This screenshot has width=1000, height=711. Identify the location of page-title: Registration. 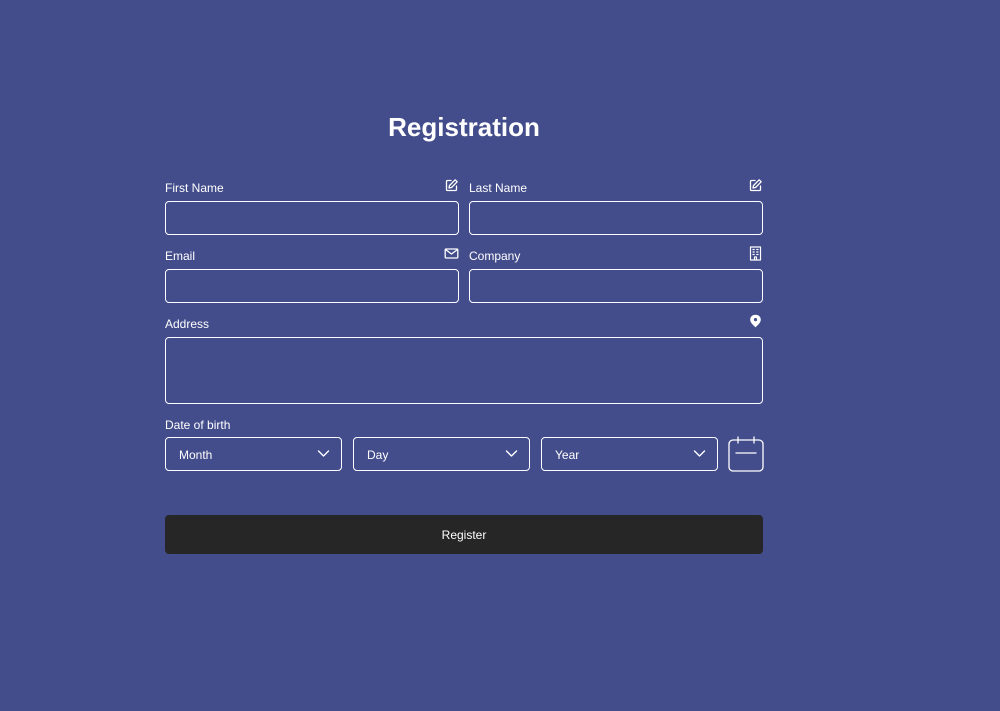
(464, 127).